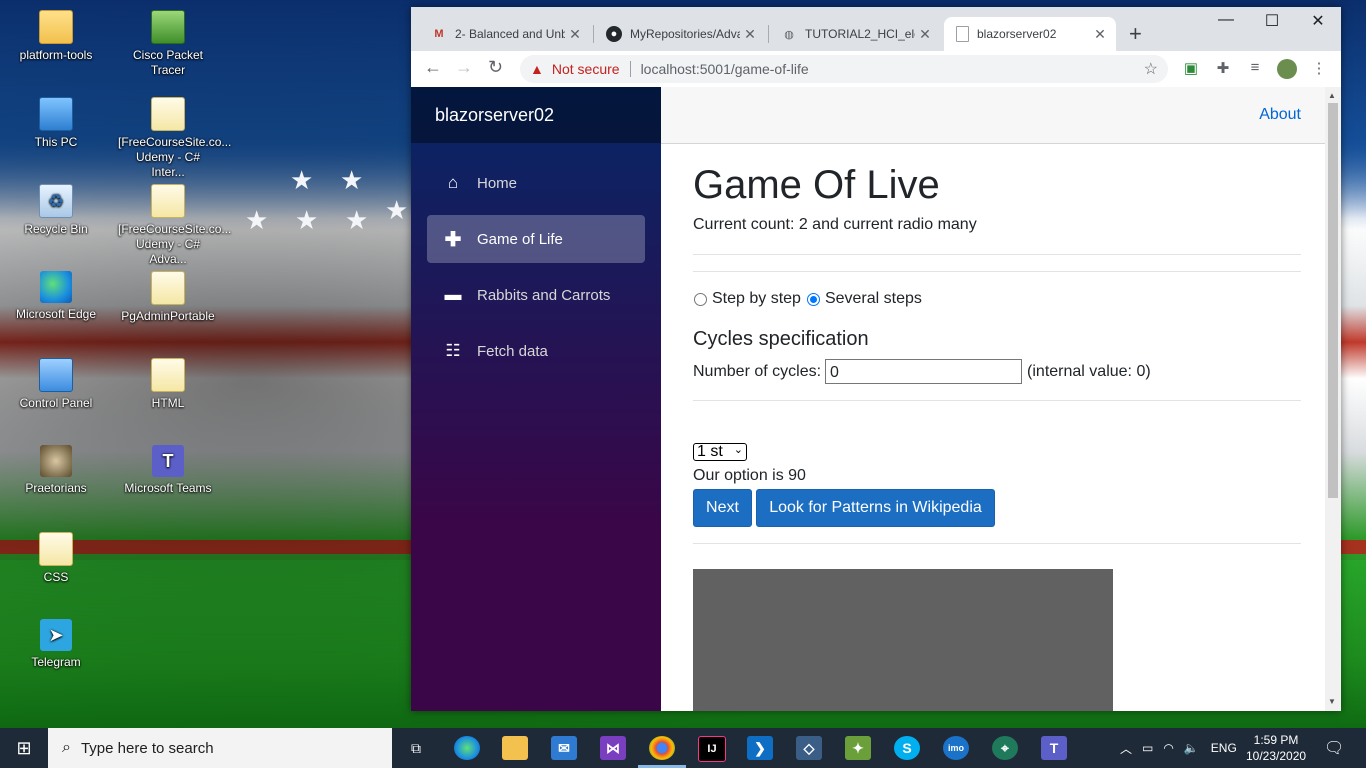  I want to click on clock-time: 1:59 PM, so click(1276, 740).